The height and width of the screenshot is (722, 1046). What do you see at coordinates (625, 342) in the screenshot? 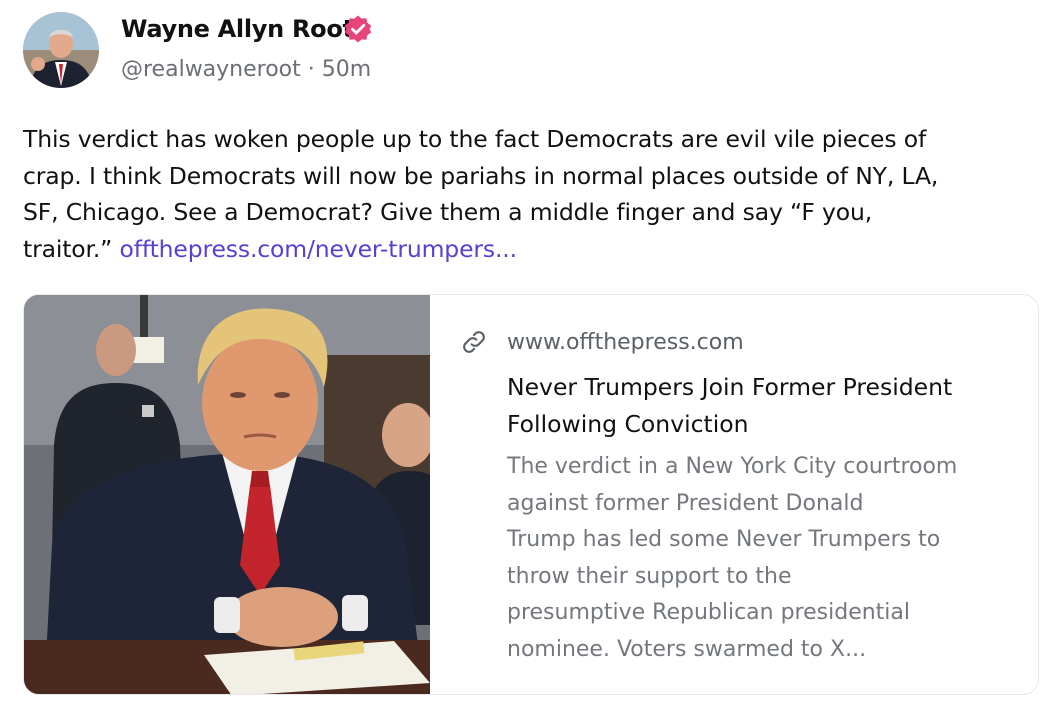
I see `link-preview-domain: www.offthepress.com` at bounding box center [625, 342].